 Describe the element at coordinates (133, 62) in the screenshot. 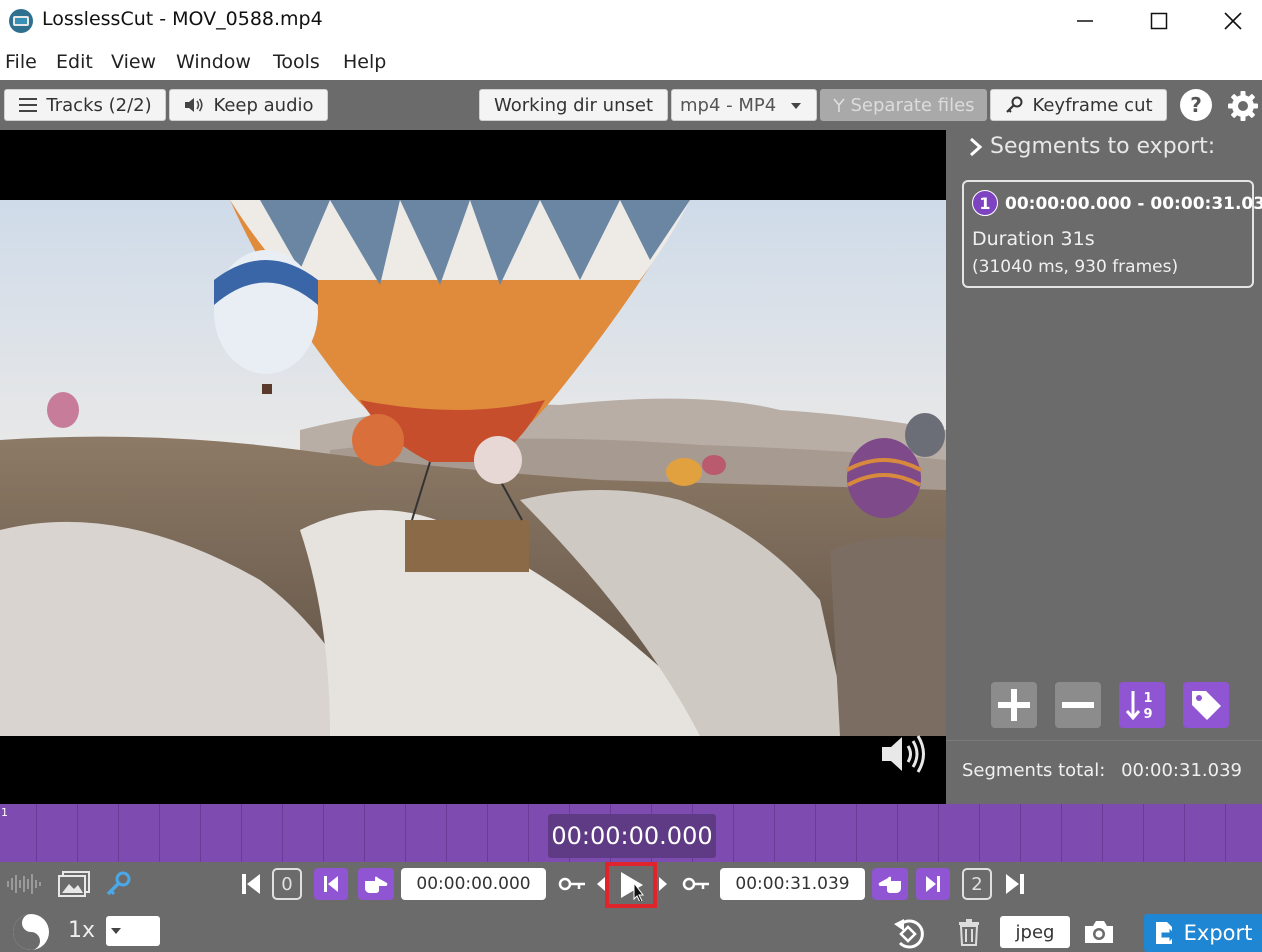

I see `menu-view: View` at that location.